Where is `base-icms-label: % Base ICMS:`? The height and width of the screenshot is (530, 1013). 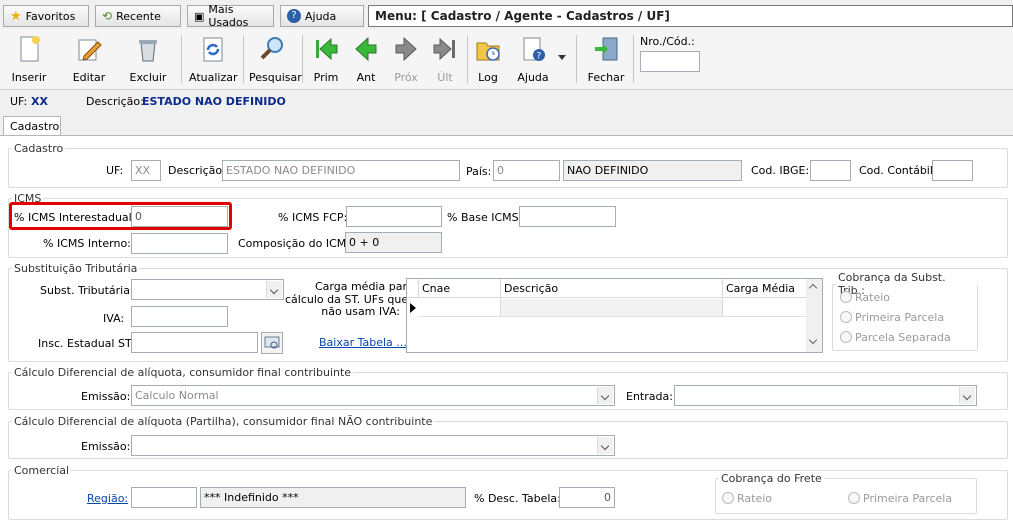 base-icms-label: % Base ICMS: is located at coordinates (485, 217).